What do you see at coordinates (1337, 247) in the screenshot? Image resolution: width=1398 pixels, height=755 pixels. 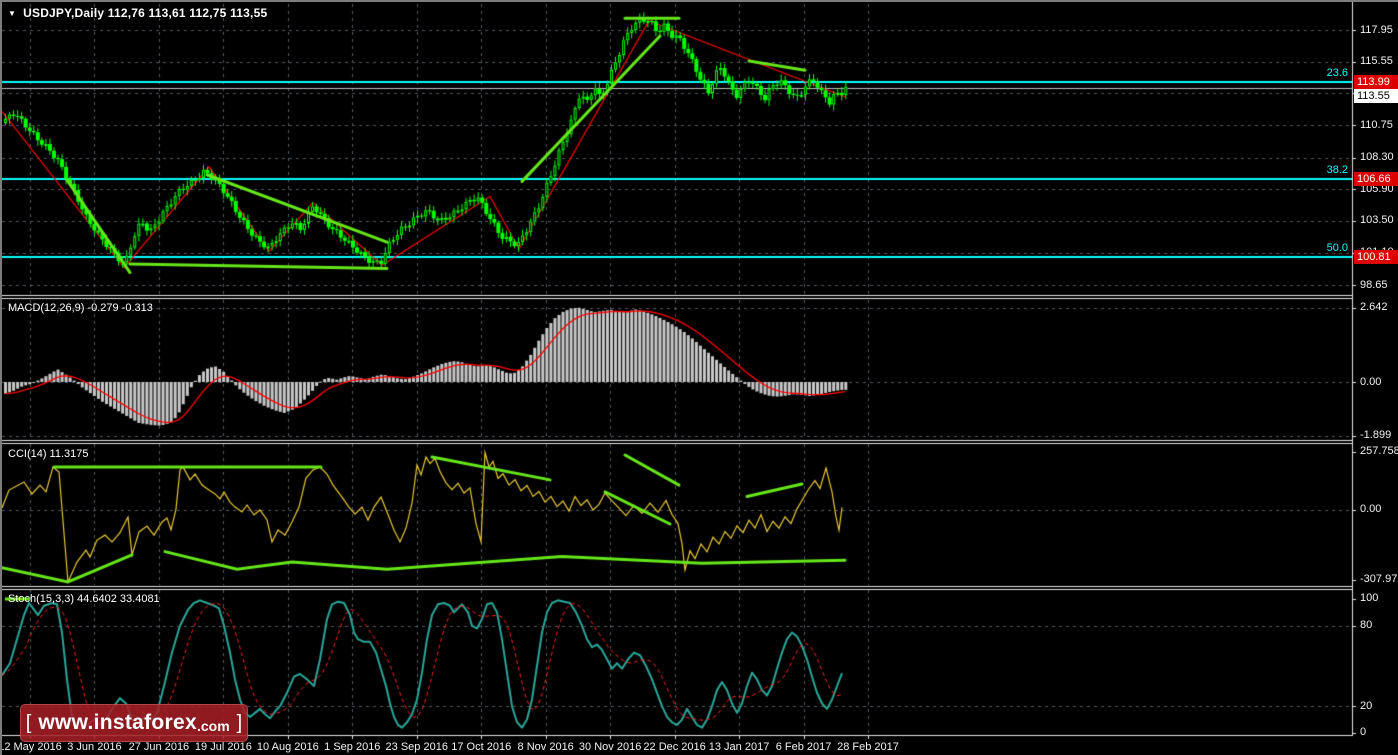 I see `fib-level-label: 50.0` at bounding box center [1337, 247].